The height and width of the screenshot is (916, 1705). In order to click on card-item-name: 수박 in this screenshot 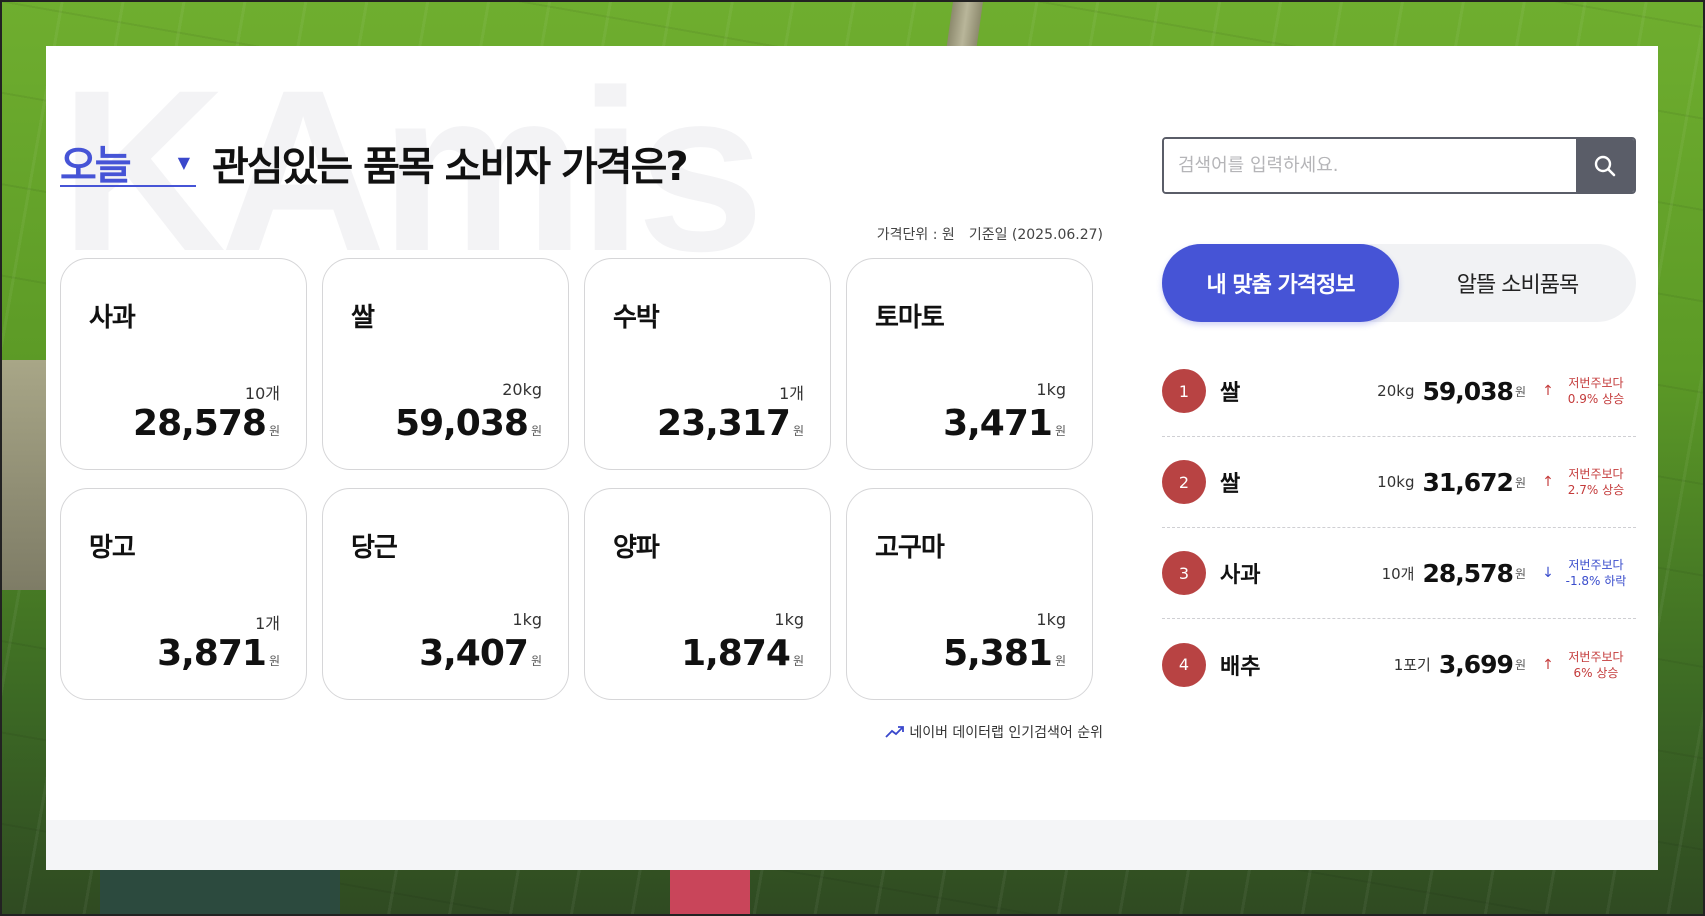, I will do `click(636, 318)`.